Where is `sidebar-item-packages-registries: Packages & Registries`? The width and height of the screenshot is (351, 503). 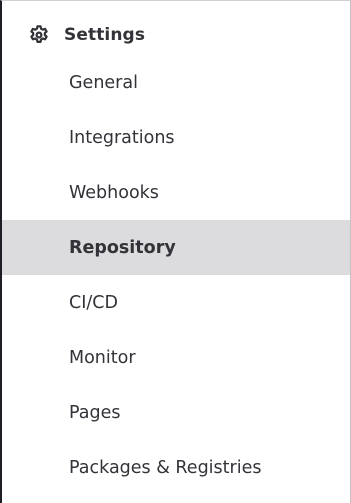
sidebar-item-packages-registries: Packages & Registries is located at coordinates (176, 467).